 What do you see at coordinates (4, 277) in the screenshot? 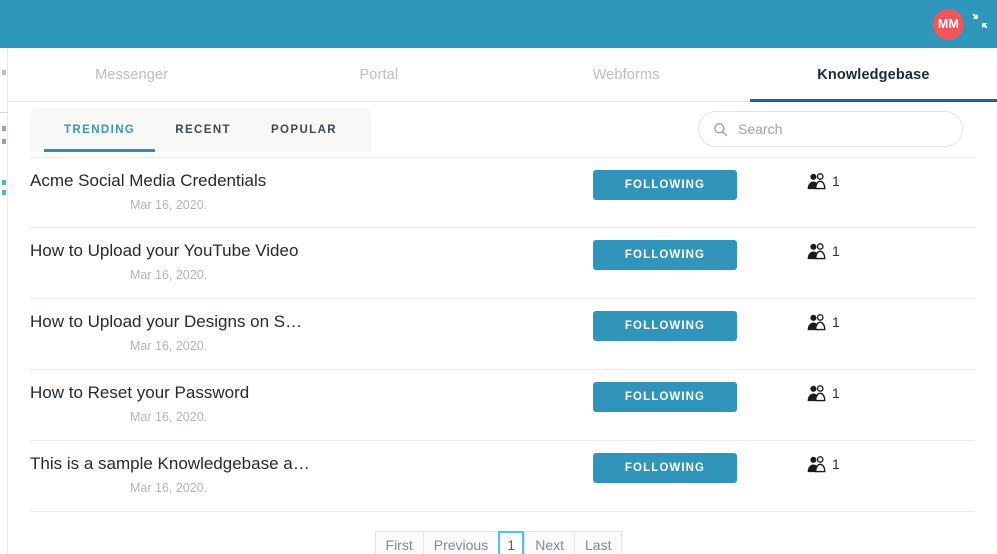
I see `left-edge-gutter` at bounding box center [4, 277].